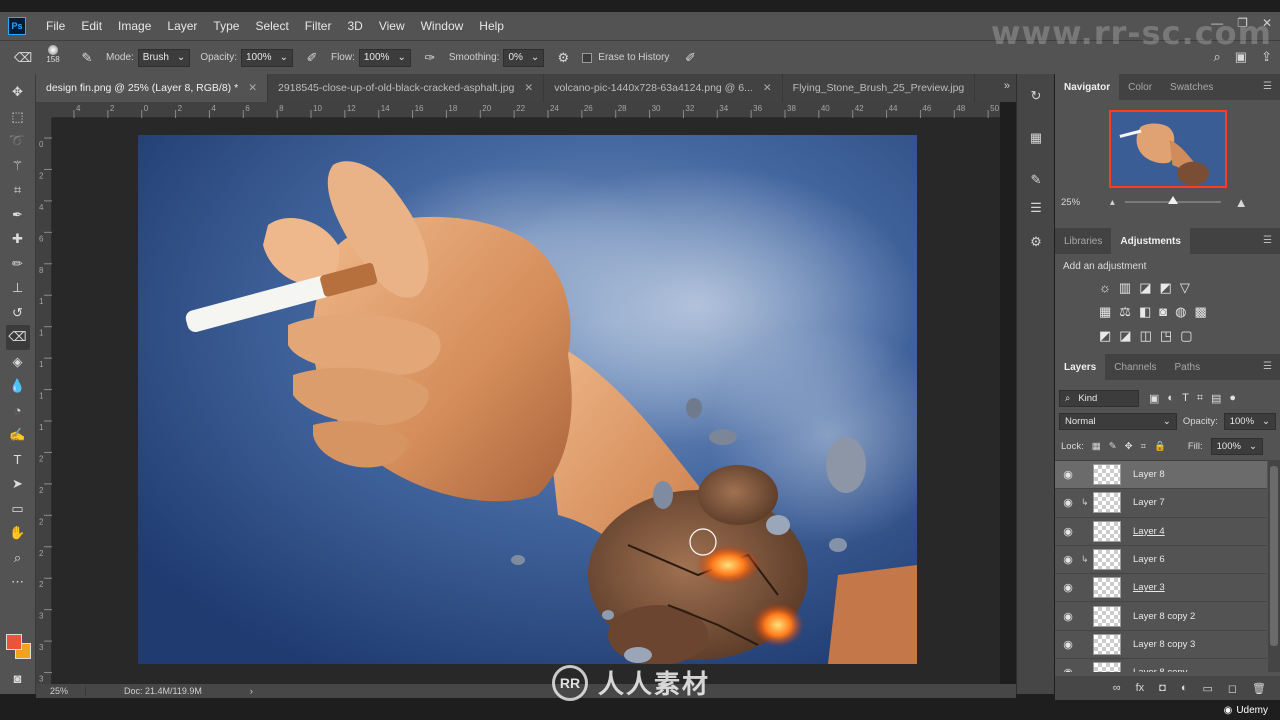 The image size is (1280, 720). I want to click on new-layer-icon: ◻, so click(1232, 688).